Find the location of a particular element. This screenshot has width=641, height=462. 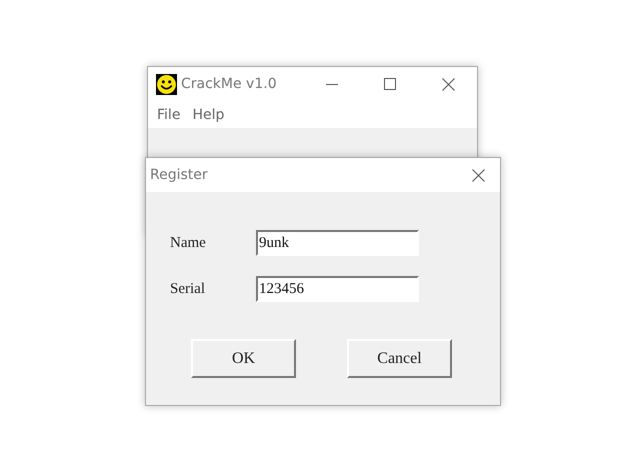

dialog-button: OK is located at coordinates (243, 358).